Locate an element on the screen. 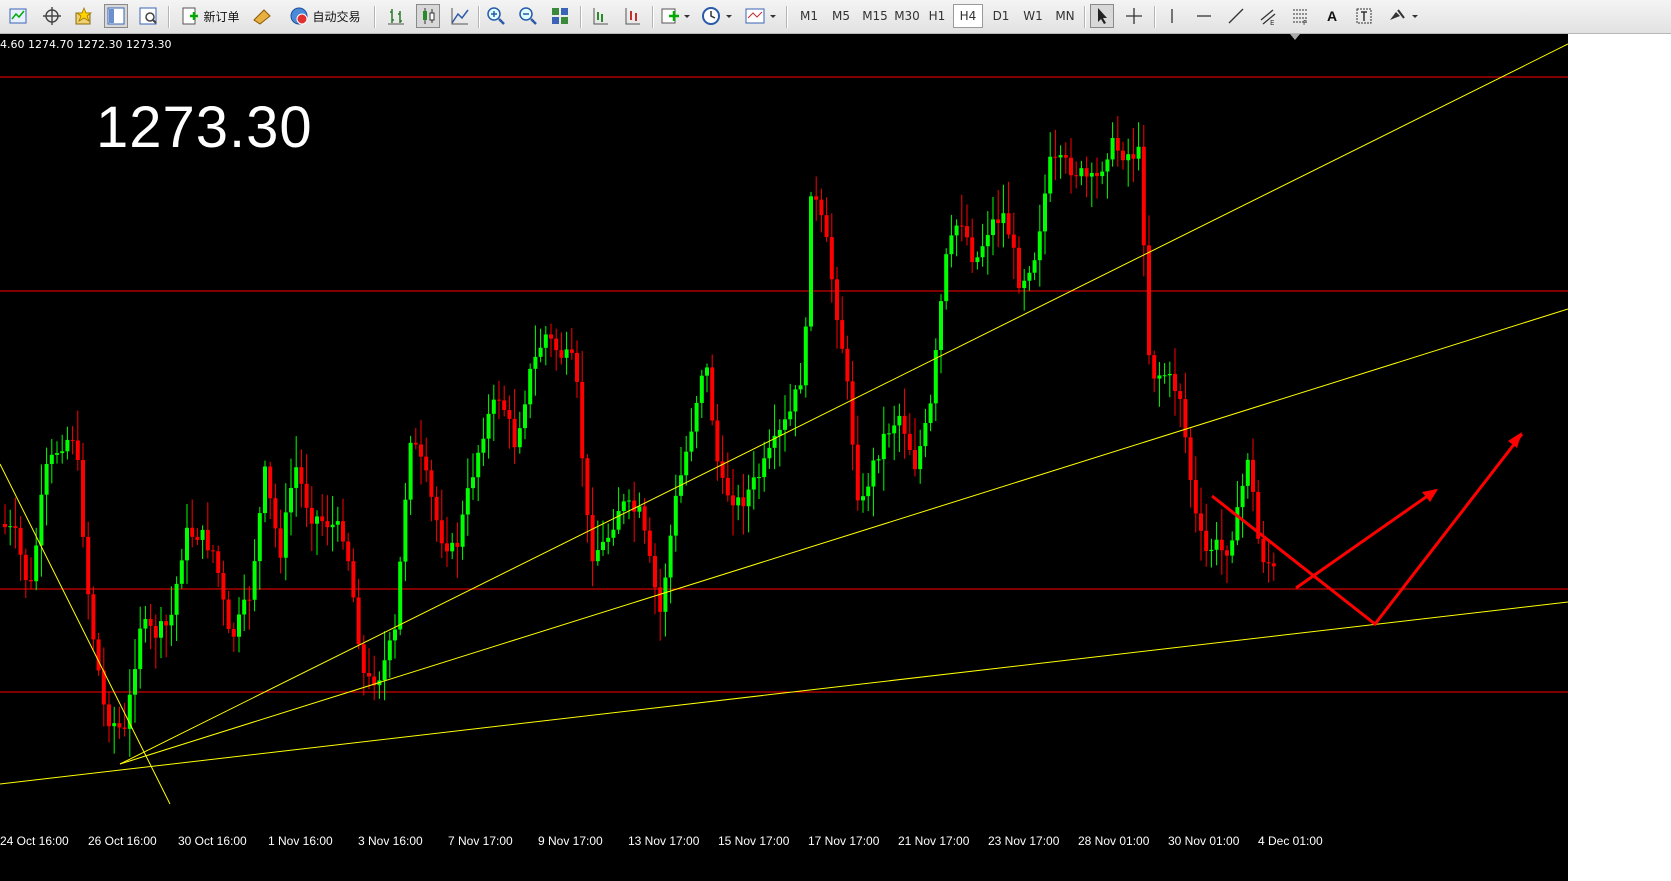 The height and width of the screenshot is (881, 1671). auto-scroll-icon is located at coordinates (632, 16).